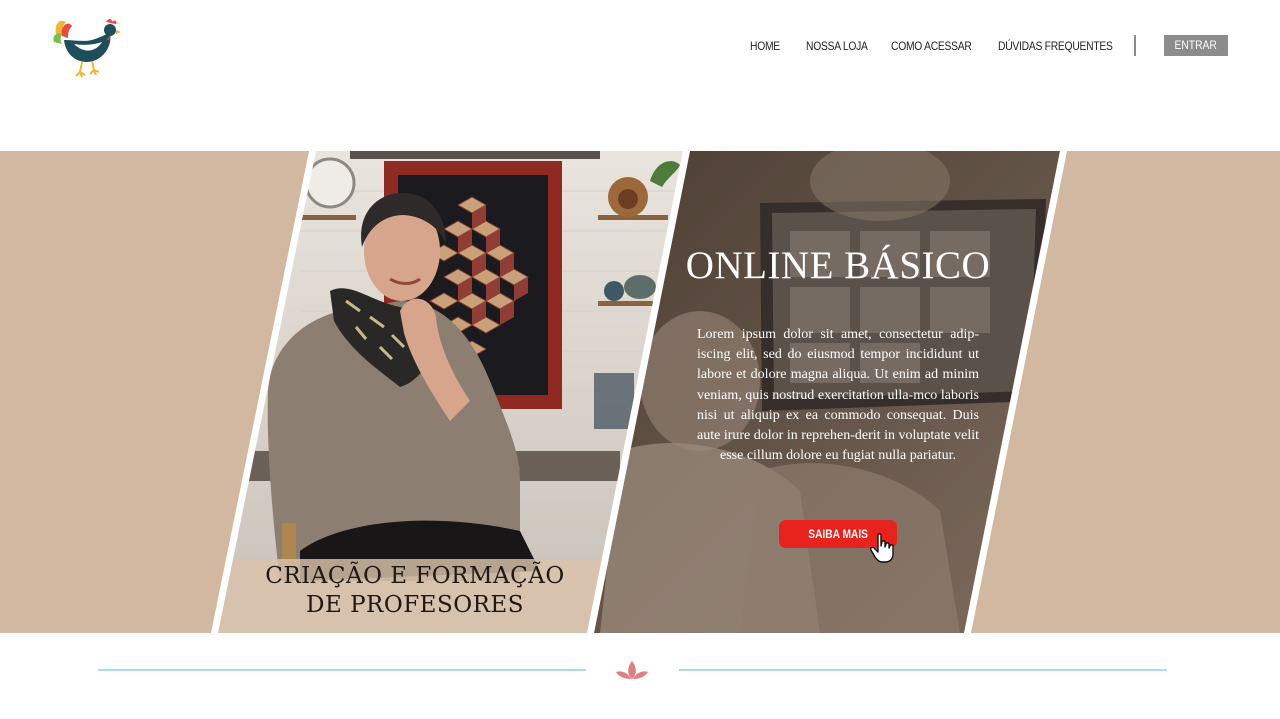  Describe the element at coordinates (765, 46) in the screenshot. I see `nav-home: HOME` at that location.